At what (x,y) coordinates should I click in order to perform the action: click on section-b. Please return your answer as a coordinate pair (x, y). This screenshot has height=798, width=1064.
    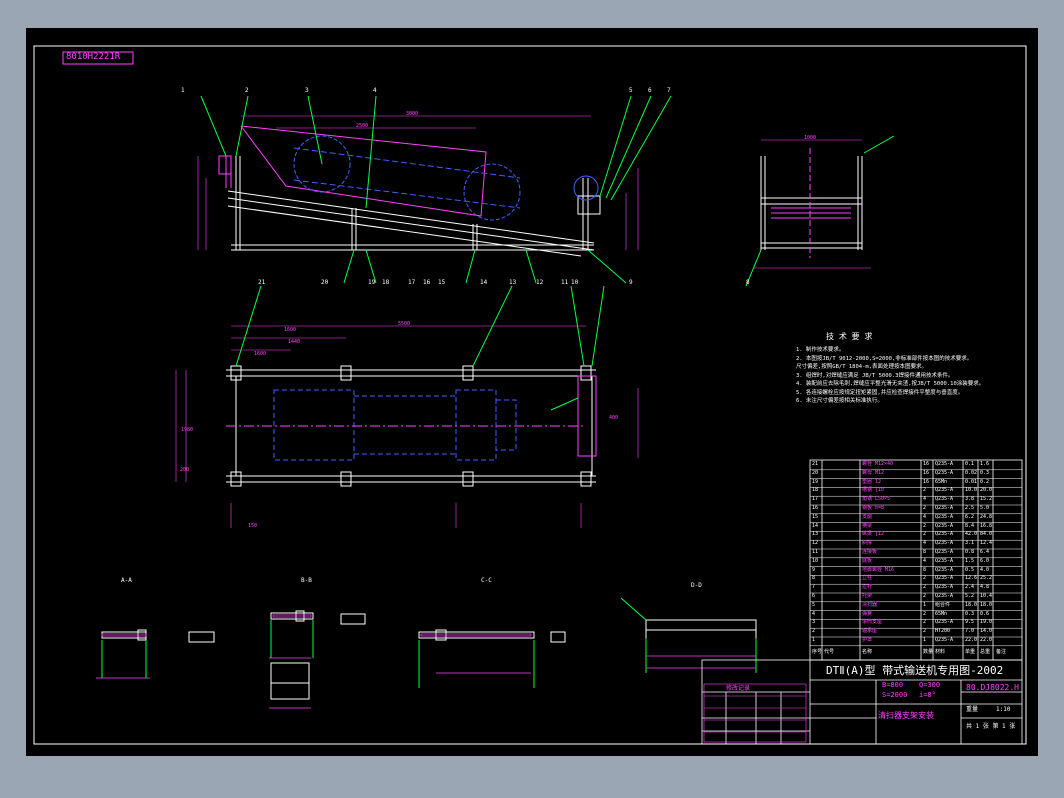
    Looking at the image, I should click on (318, 655).